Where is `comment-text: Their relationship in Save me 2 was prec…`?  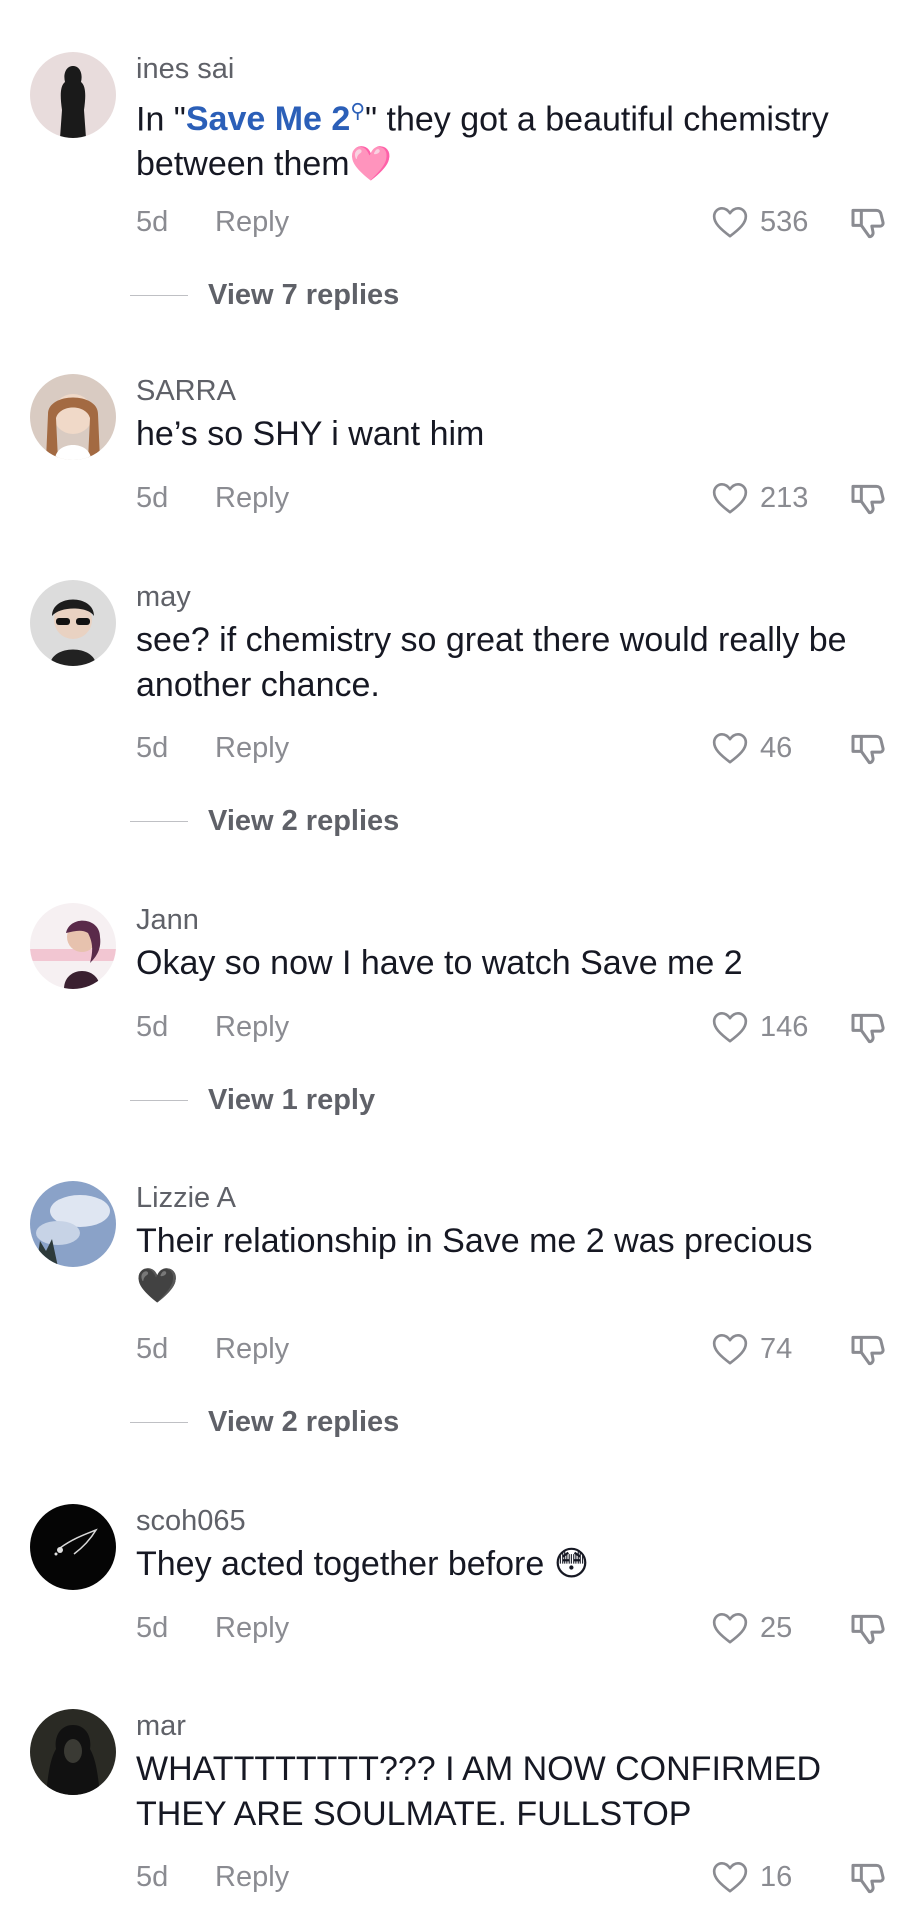
comment-text: Their relationship in Save me 2 was prec… is located at coordinates (506, 1264).